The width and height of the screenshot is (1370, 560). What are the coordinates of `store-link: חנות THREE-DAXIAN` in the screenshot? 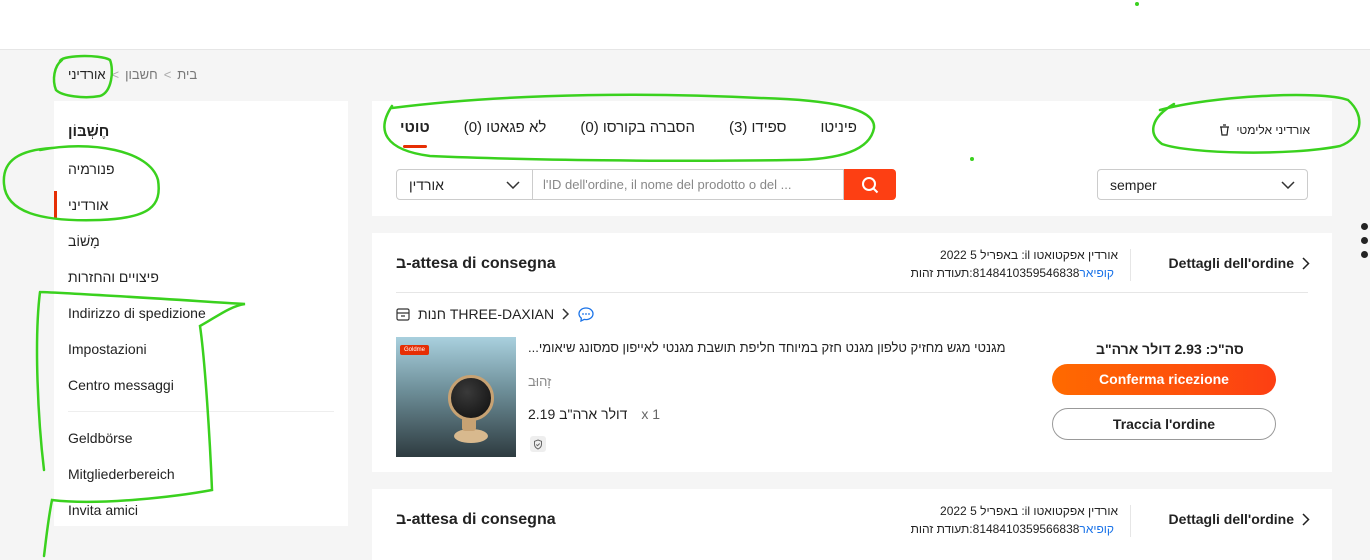 It's located at (495, 314).